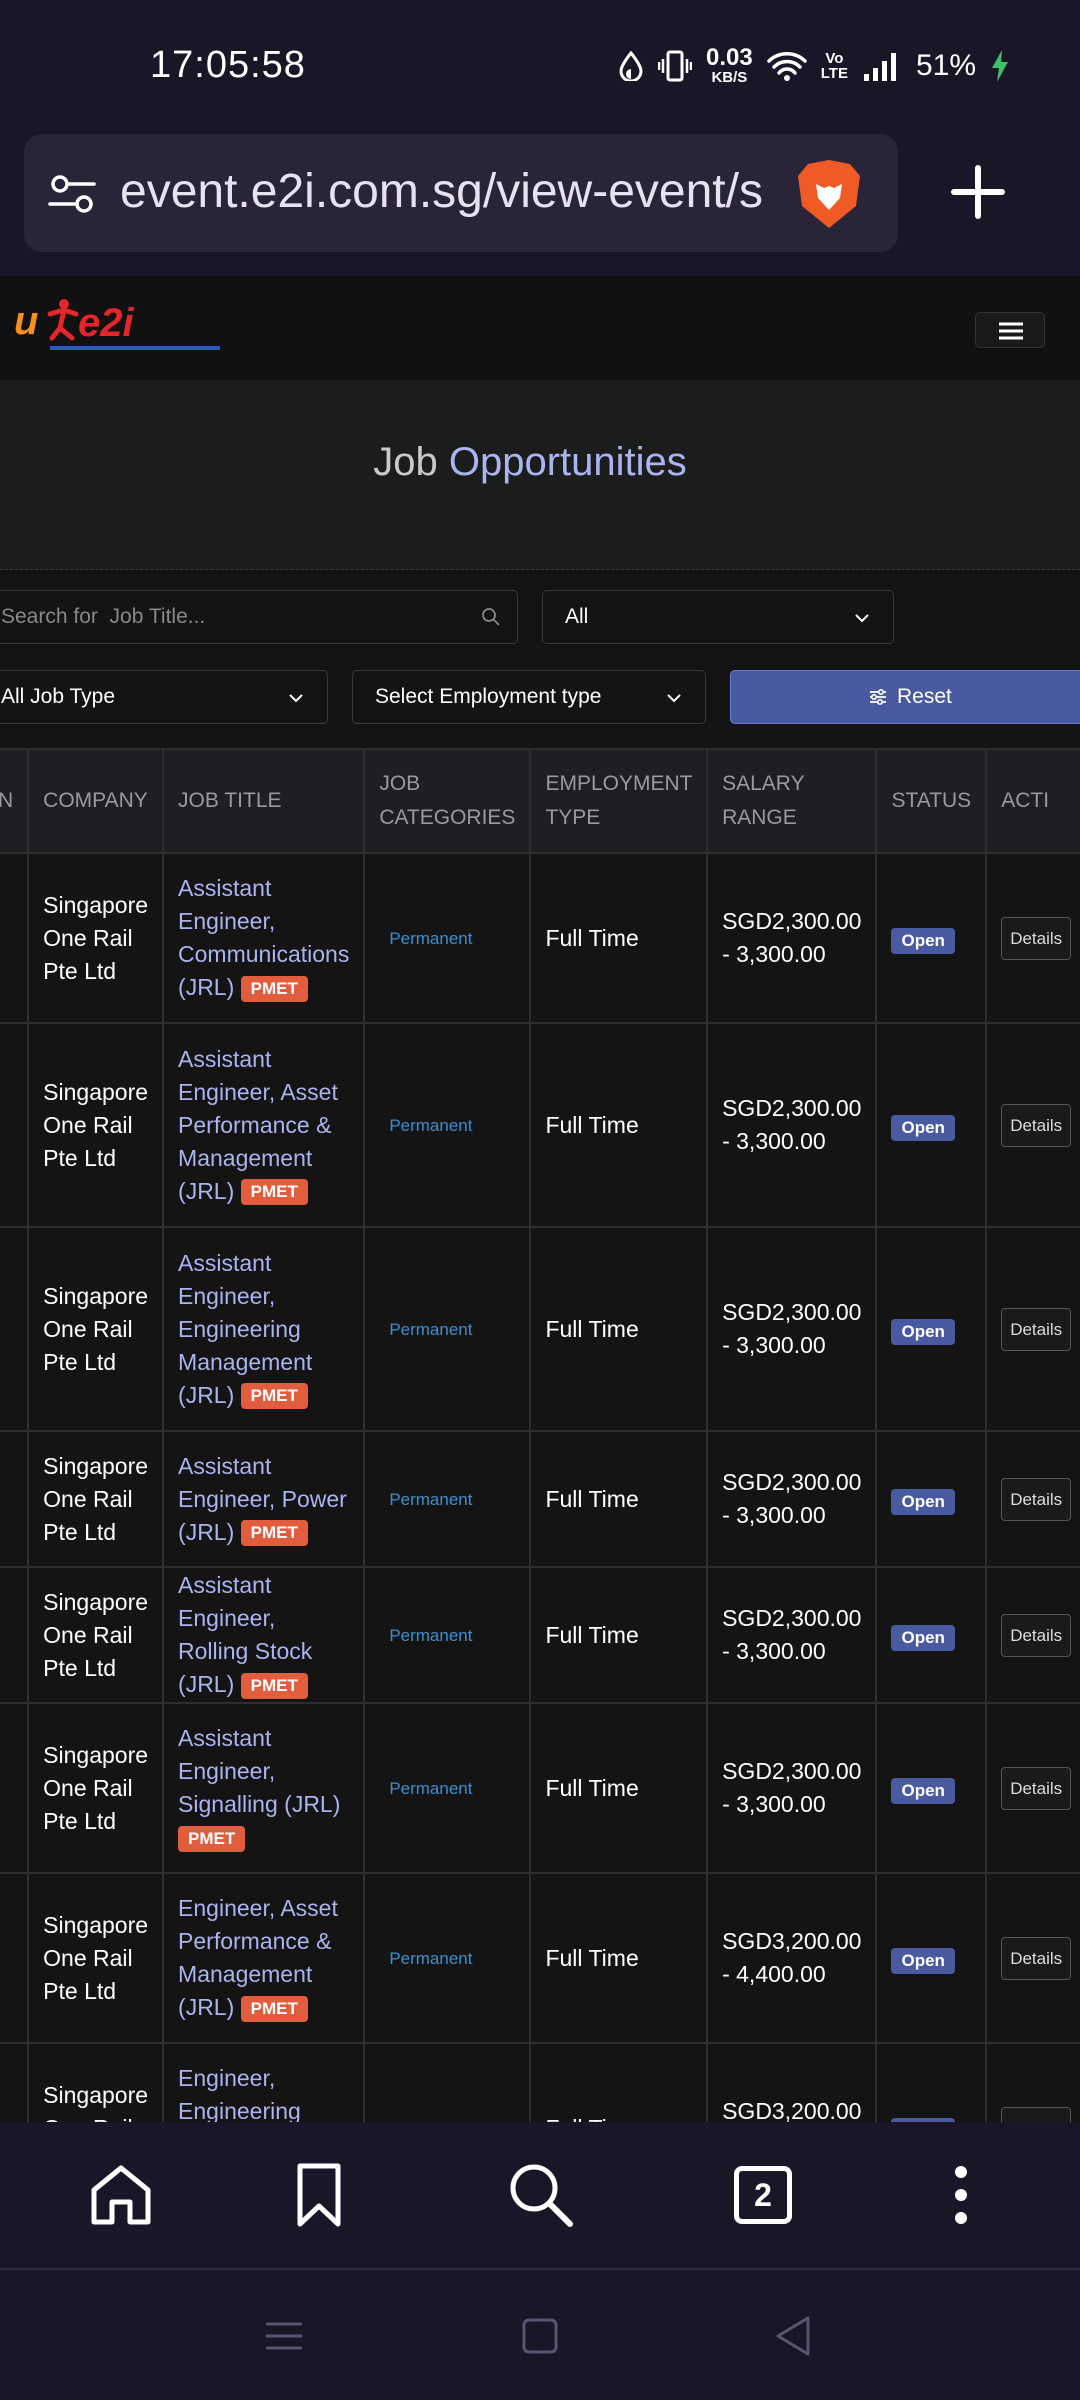  I want to click on tabs-icon: 2, so click(763, 2195).